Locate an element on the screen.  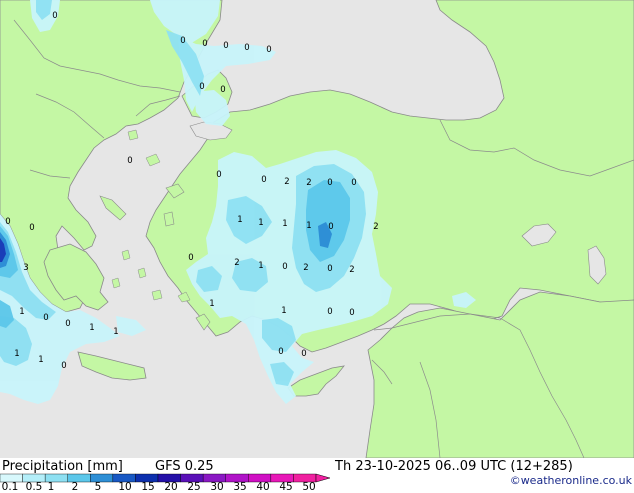
scale-label: 50 is located at coordinates (309, 487).